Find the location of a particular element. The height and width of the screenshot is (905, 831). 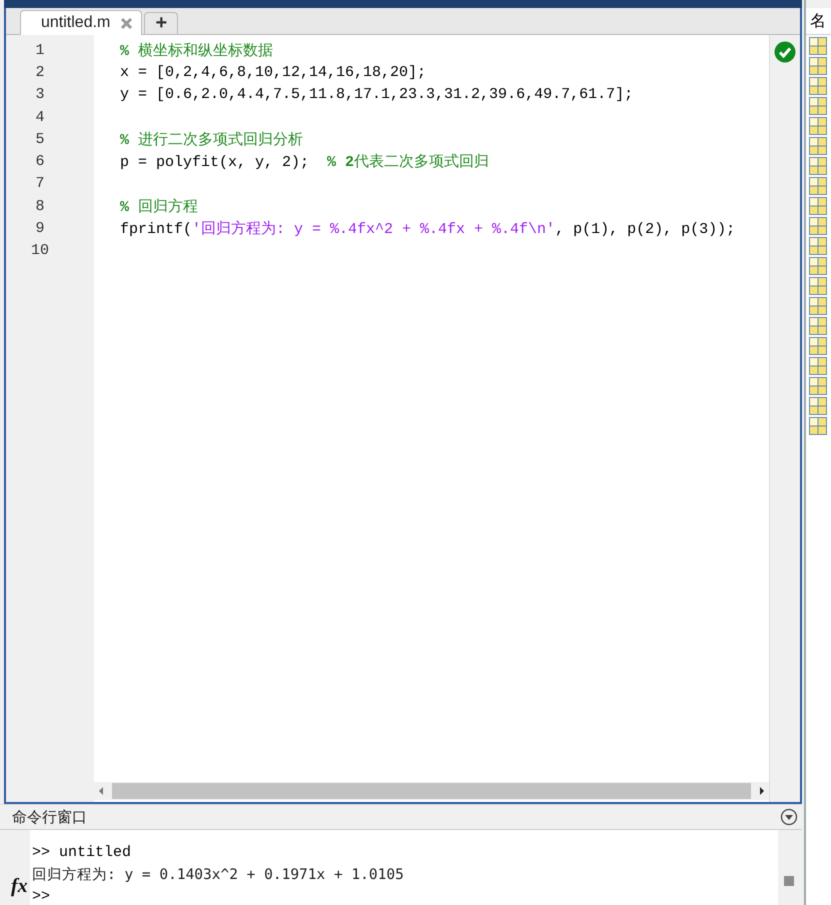

code-line: x = [0,2,4,6,8,10,12,14,16,18,20]; is located at coordinates (273, 72).